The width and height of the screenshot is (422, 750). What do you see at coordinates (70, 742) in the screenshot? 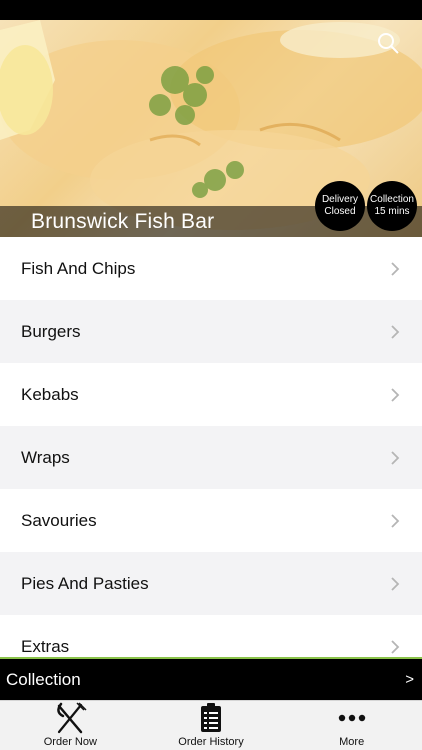
I see `tab-label: Order Now` at bounding box center [70, 742].